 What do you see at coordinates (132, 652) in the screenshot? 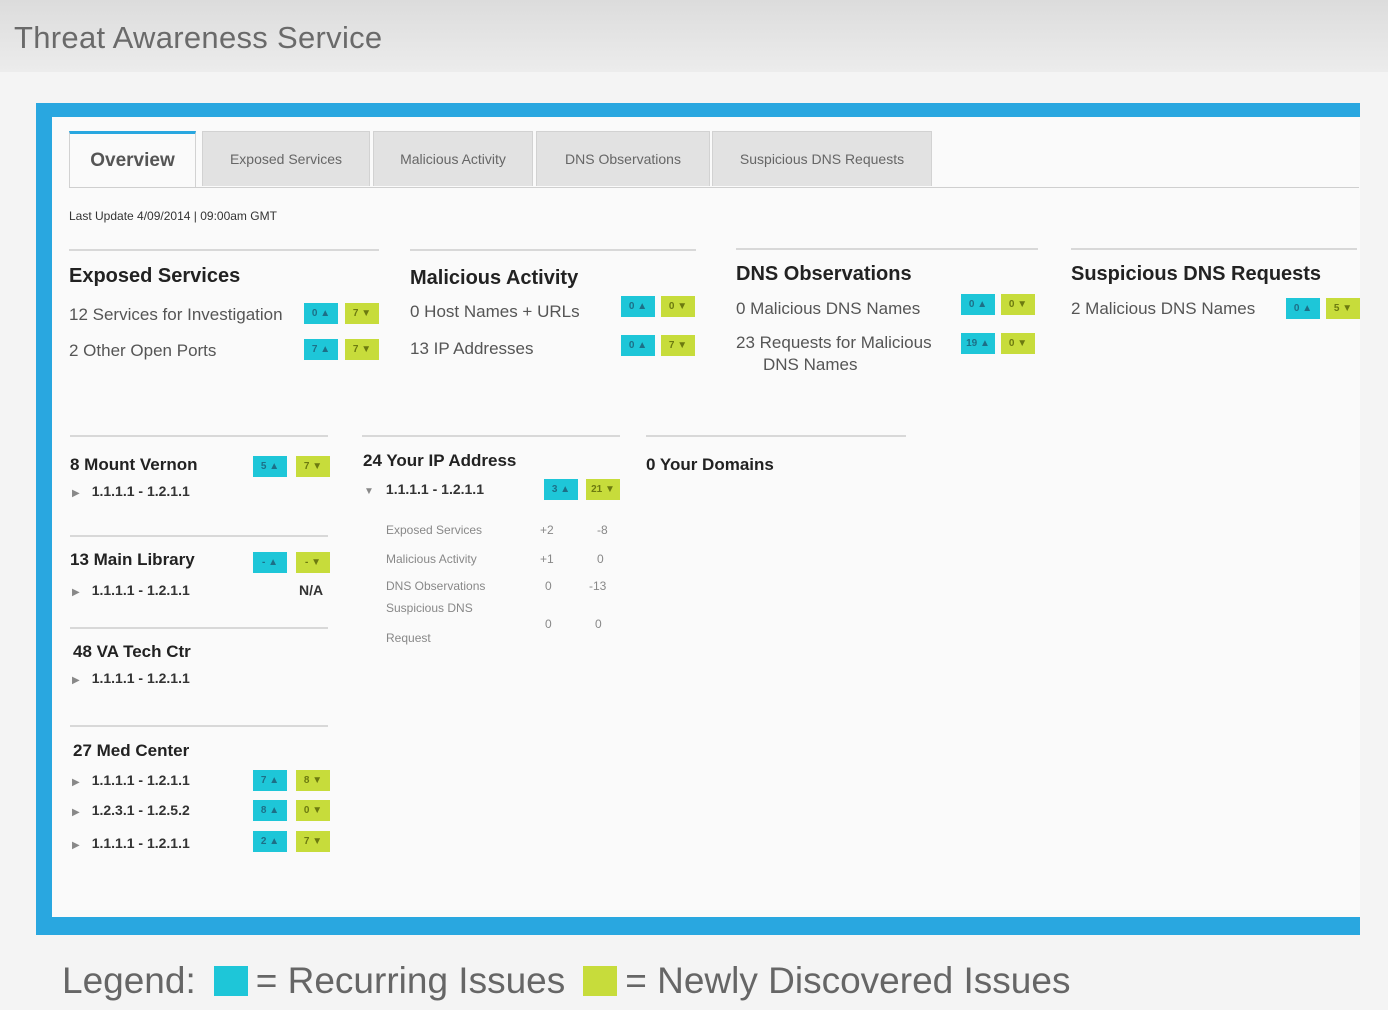
I see `site-va-tech-title: 48 VA Tech Ctr` at bounding box center [132, 652].